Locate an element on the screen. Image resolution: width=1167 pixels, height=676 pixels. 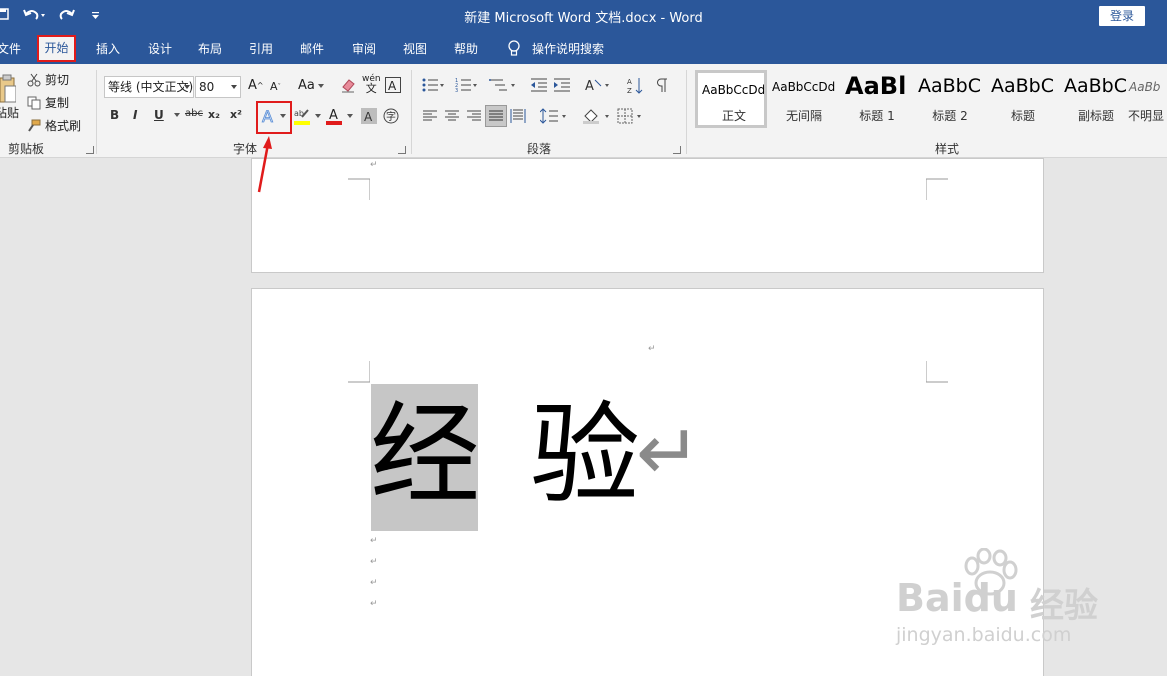
borders-icon is located at coordinates (631, 116).